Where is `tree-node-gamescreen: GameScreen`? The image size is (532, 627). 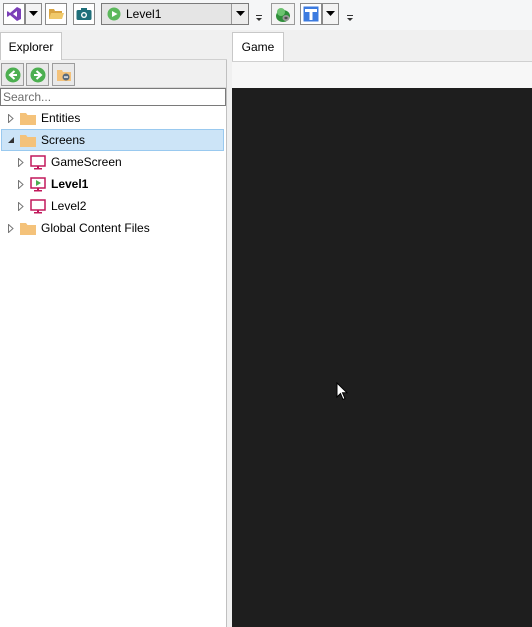
tree-node-gamescreen: GameScreen is located at coordinates (120, 162).